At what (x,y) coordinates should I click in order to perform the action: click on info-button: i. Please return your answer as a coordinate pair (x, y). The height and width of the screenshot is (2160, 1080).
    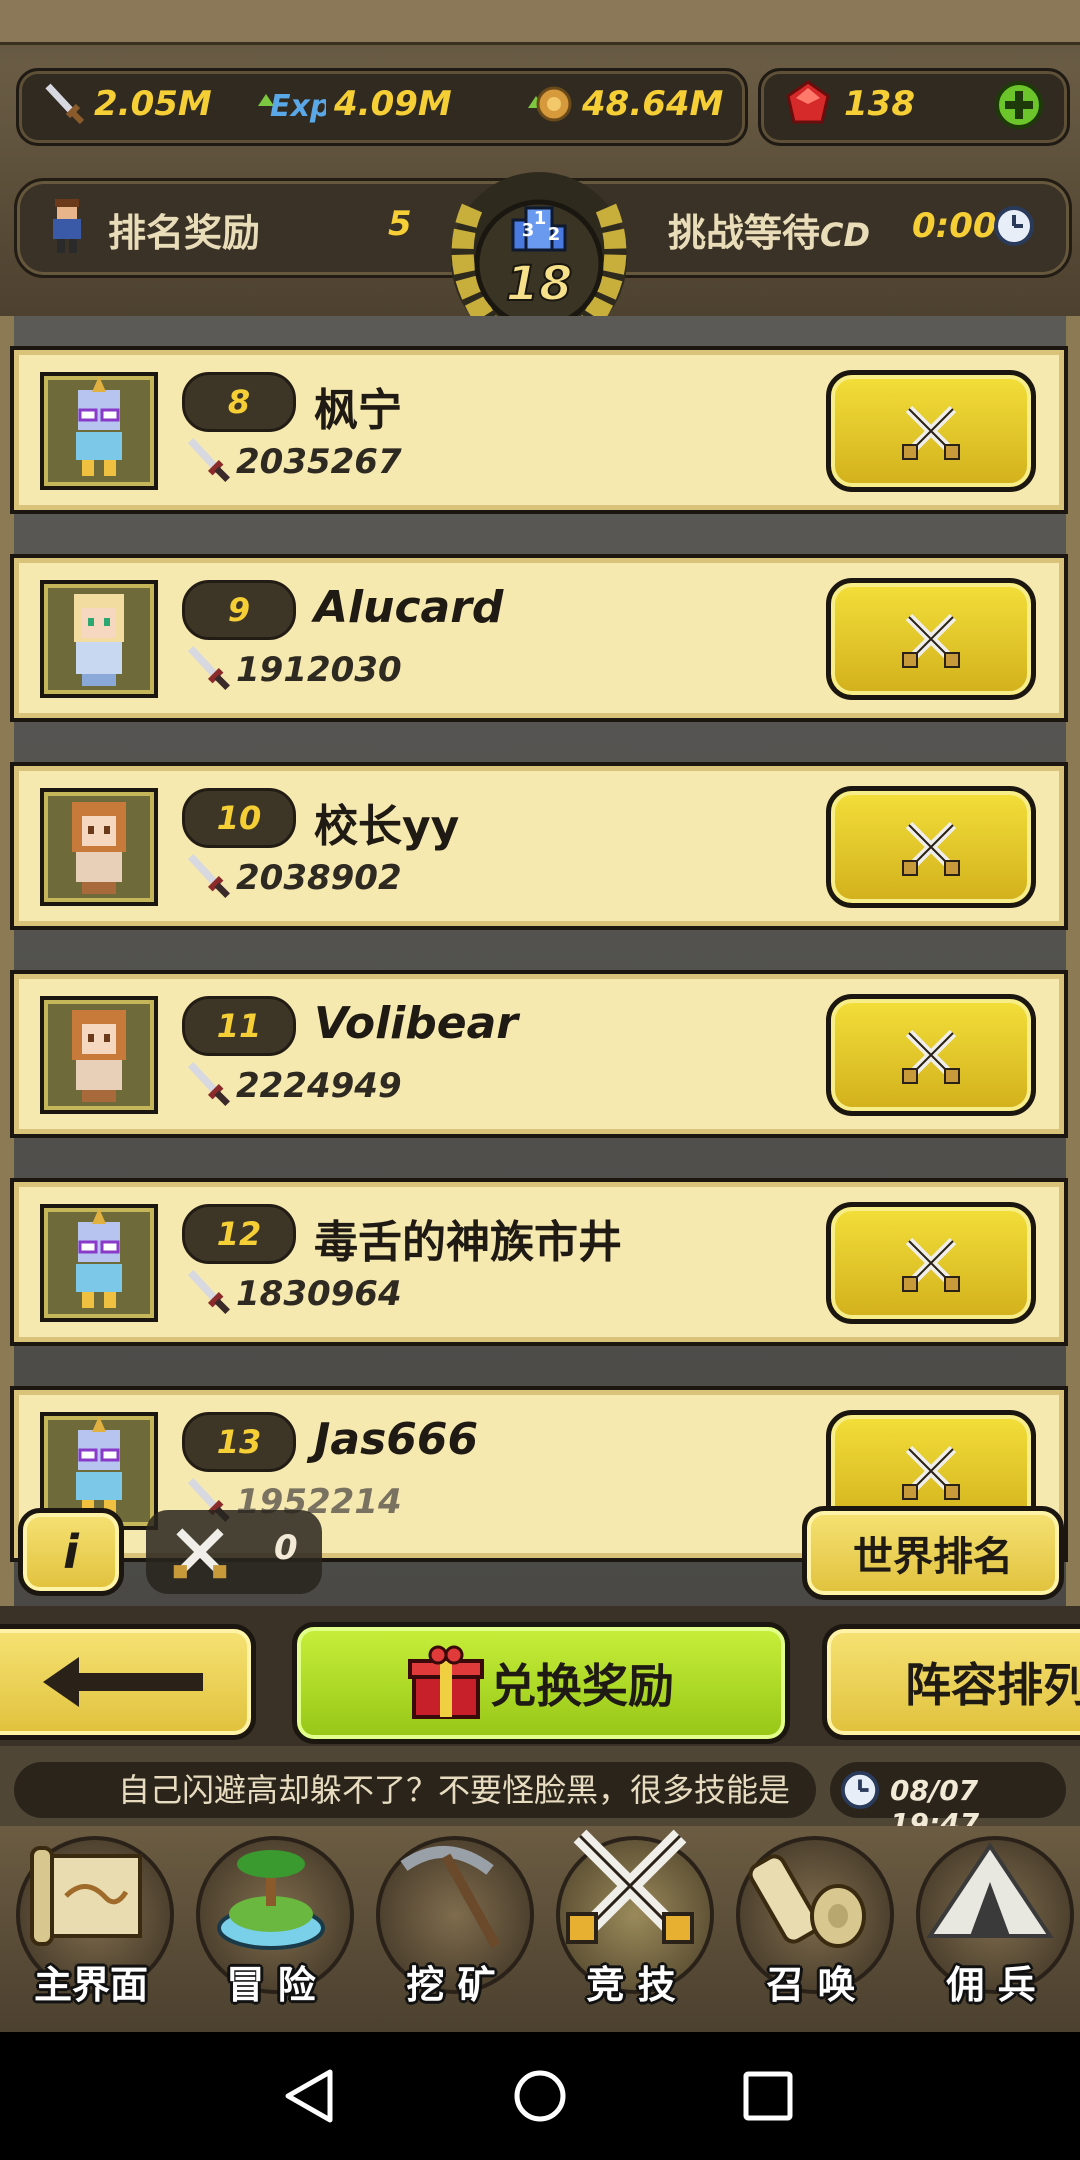
    Looking at the image, I should click on (71, 1552).